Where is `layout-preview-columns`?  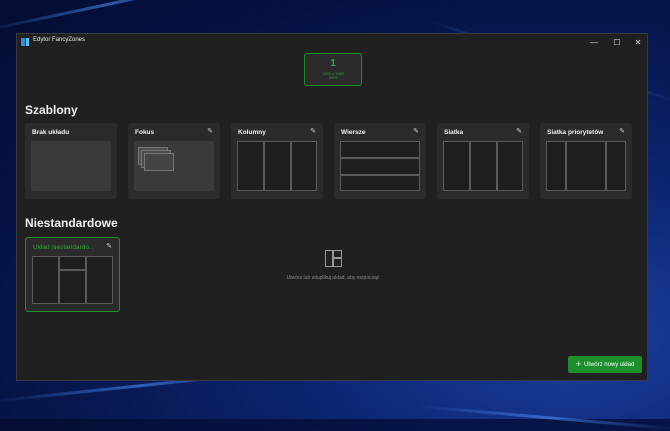
layout-preview-columns is located at coordinates (277, 166).